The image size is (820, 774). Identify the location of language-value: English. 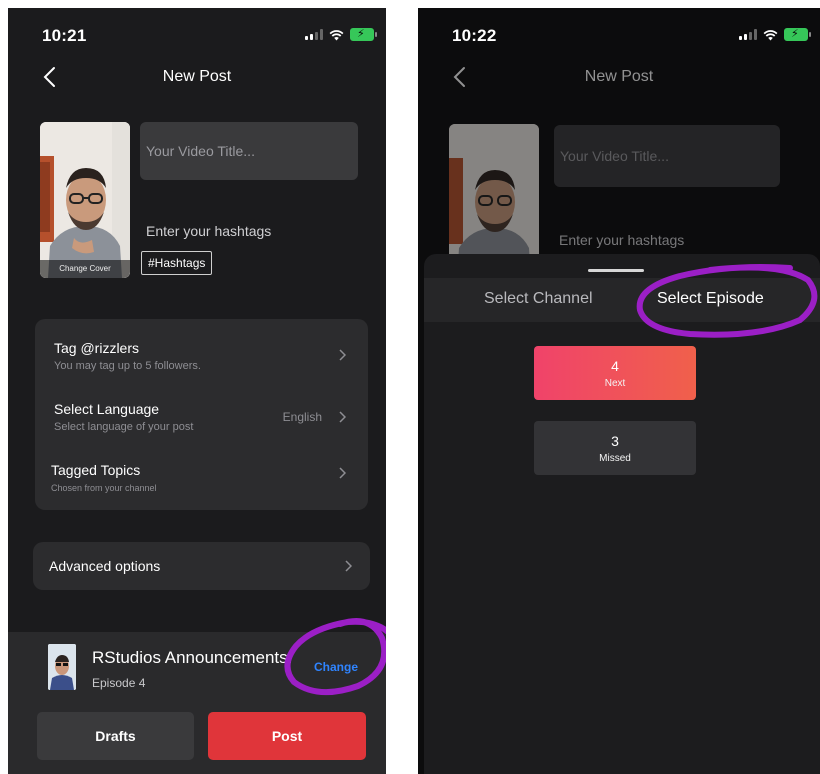
(302, 417).